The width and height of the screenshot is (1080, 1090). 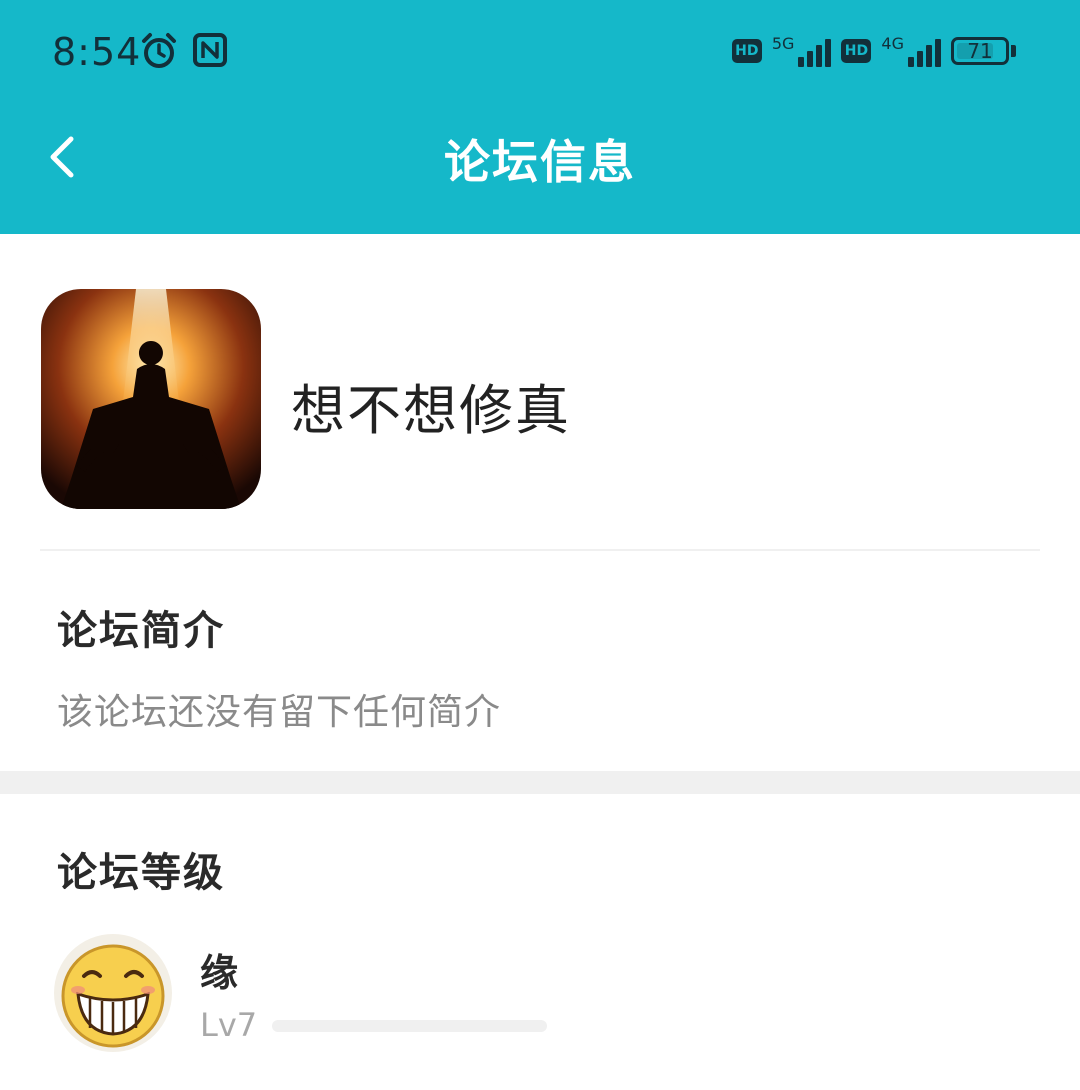 I want to click on grin-emoji-icon, so click(x=113, y=996).